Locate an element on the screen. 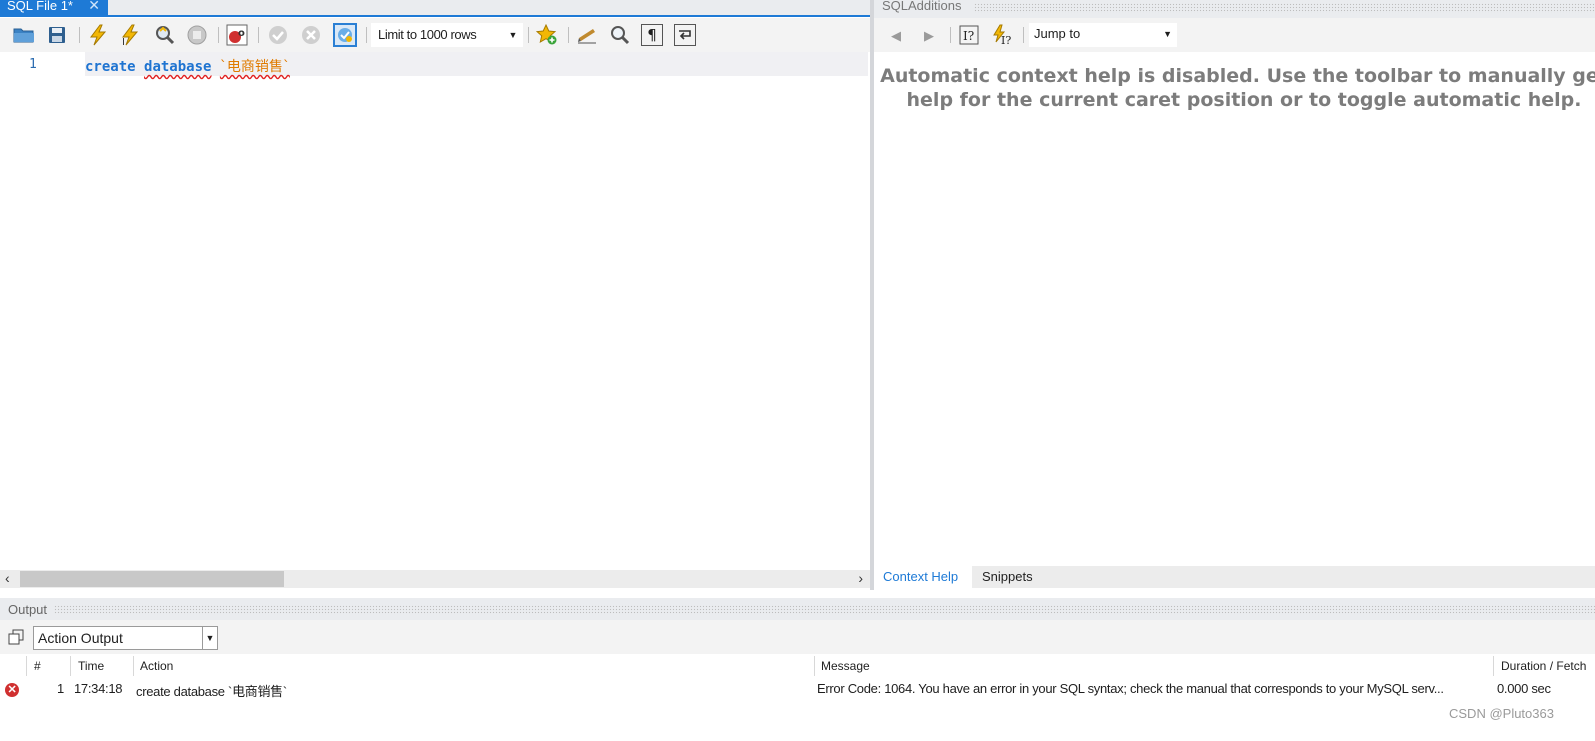  output-type-value: Action Output is located at coordinates (80, 638).